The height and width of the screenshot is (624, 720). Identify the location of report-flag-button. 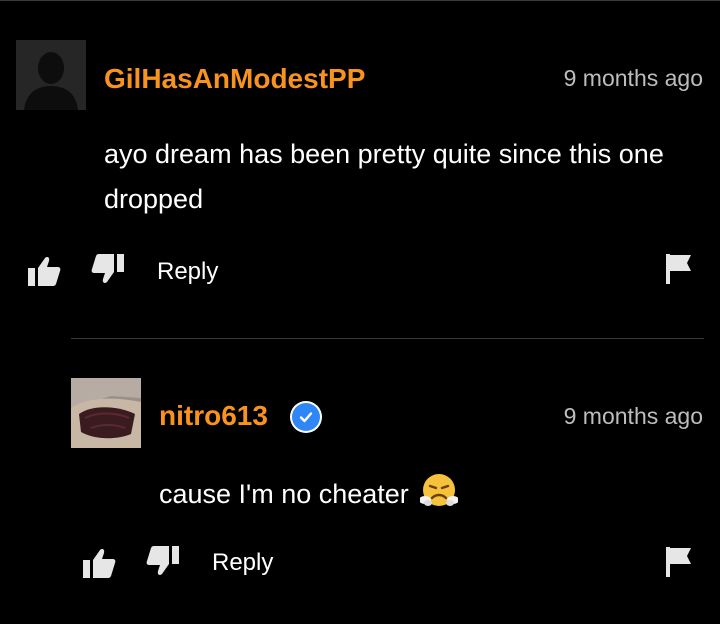
(679, 269).